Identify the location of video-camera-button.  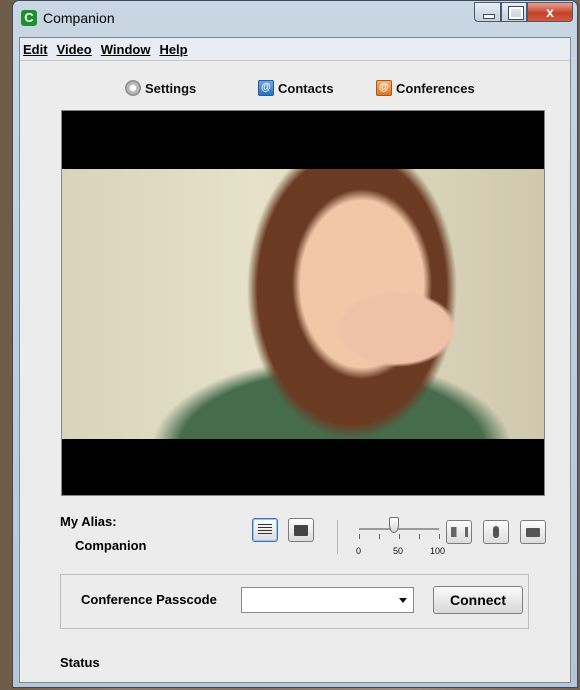
(533, 532).